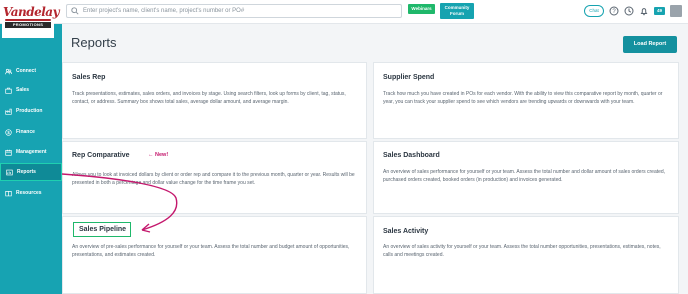  Describe the element at coordinates (405, 231) in the screenshot. I see `card-title: Sales Activity` at that location.